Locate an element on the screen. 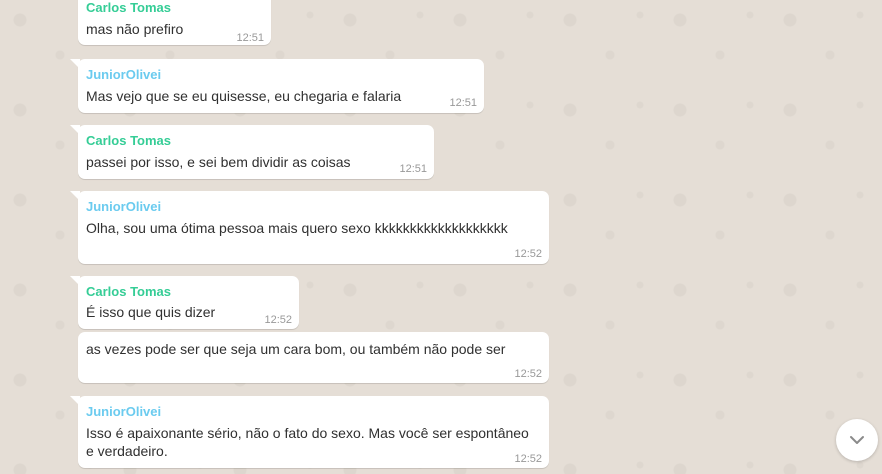  message-text: mas não prefiro is located at coordinates (135, 29).